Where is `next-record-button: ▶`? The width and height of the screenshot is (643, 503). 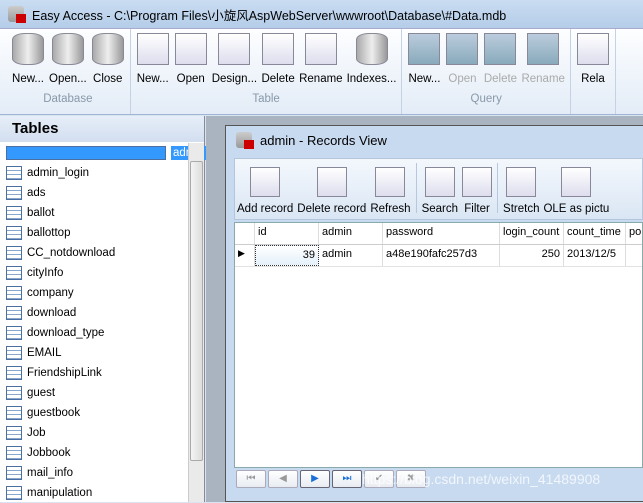
next-record-button: ▶ is located at coordinates (315, 479).